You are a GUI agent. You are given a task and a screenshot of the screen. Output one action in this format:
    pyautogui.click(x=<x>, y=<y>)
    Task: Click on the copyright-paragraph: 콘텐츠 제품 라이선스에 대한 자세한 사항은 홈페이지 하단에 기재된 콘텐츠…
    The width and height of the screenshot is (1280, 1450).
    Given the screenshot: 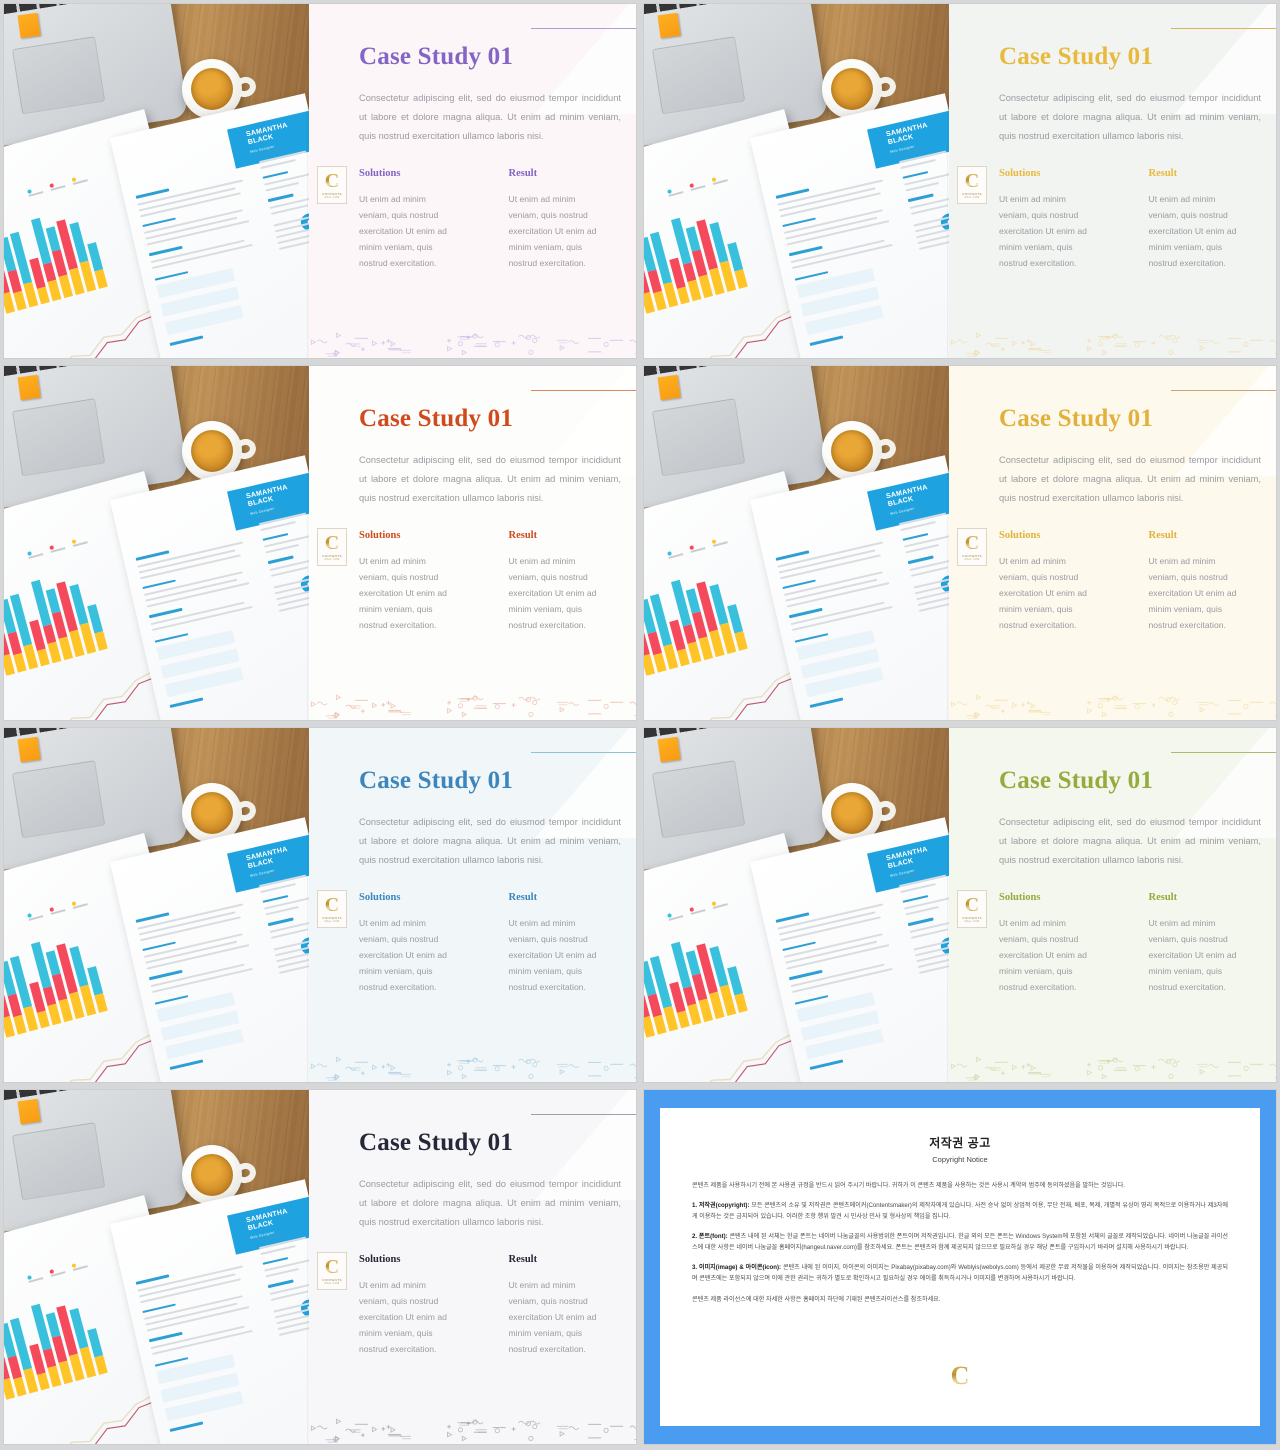 What is the action you would take?
    pyautogui.click(x=816, y=1299)
    